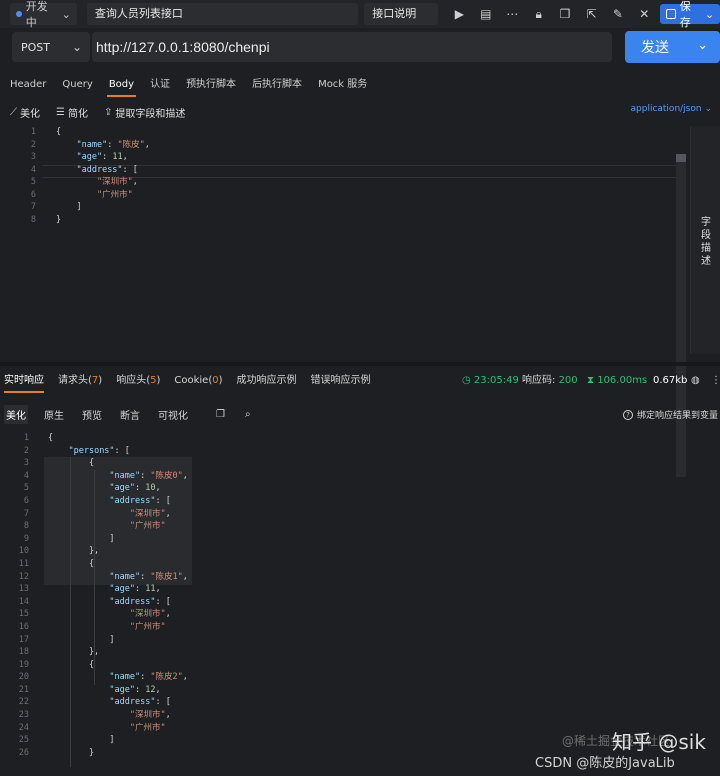  What do you see at coordinates (33, 219) in the screenshot?
I see `line-number: 8` at bounding box center [33, 219].